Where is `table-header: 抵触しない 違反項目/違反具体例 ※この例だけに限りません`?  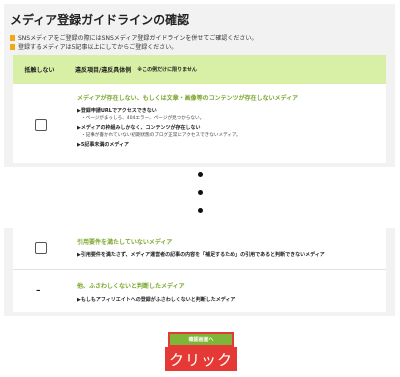 table-header: 抵触しない 違反項目/違反具体例 ※この例だけに限りません is located at coordinates (199, 69).